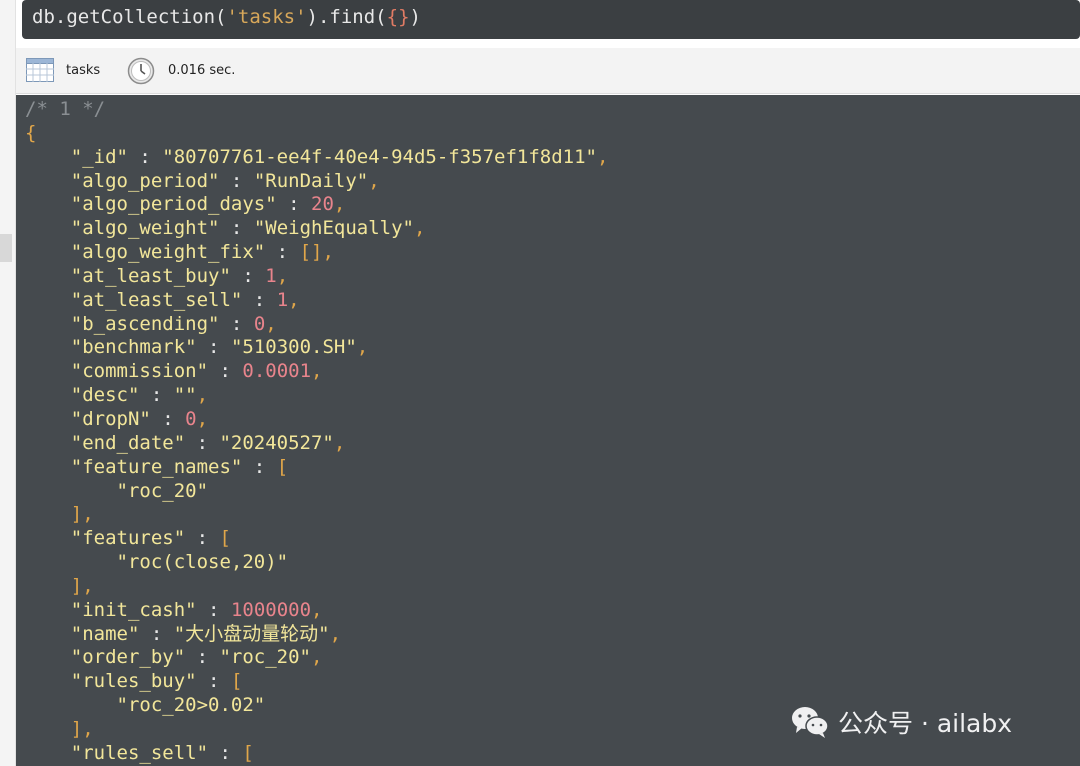 The width and height of the screenshot is (1080, 766). I want to click on field-key: "algo_period_days", so click(173, 204).